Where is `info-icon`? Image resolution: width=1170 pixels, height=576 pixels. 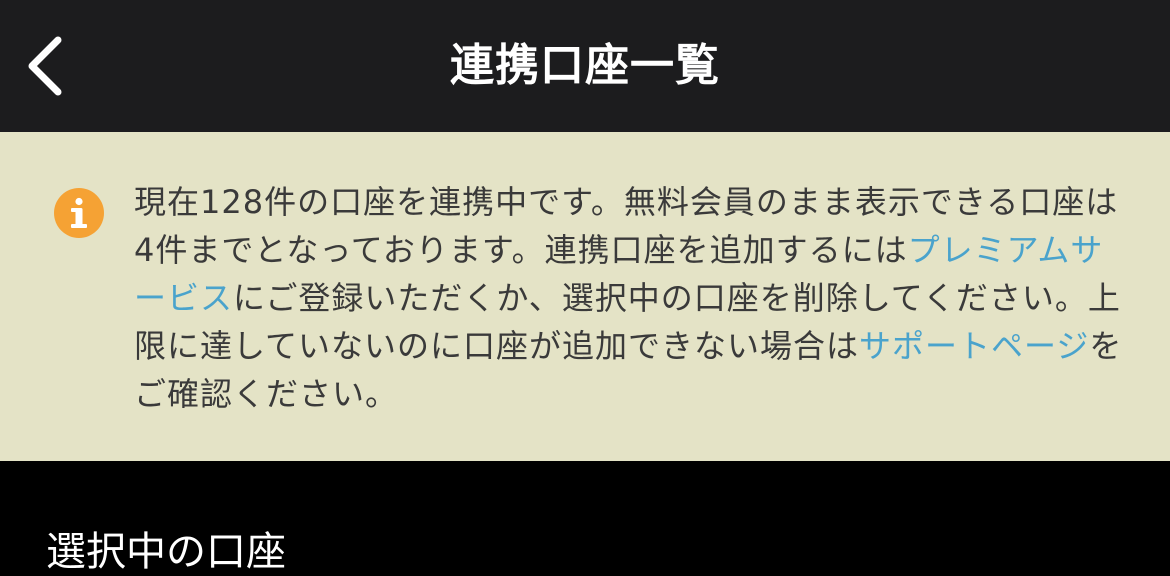
info-icon is located at coordinates (79, 213).